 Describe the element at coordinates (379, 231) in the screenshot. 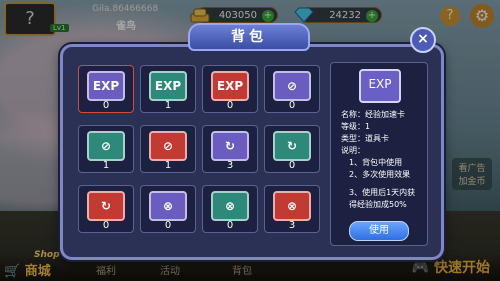

I see `use-button: 使用` at that location.